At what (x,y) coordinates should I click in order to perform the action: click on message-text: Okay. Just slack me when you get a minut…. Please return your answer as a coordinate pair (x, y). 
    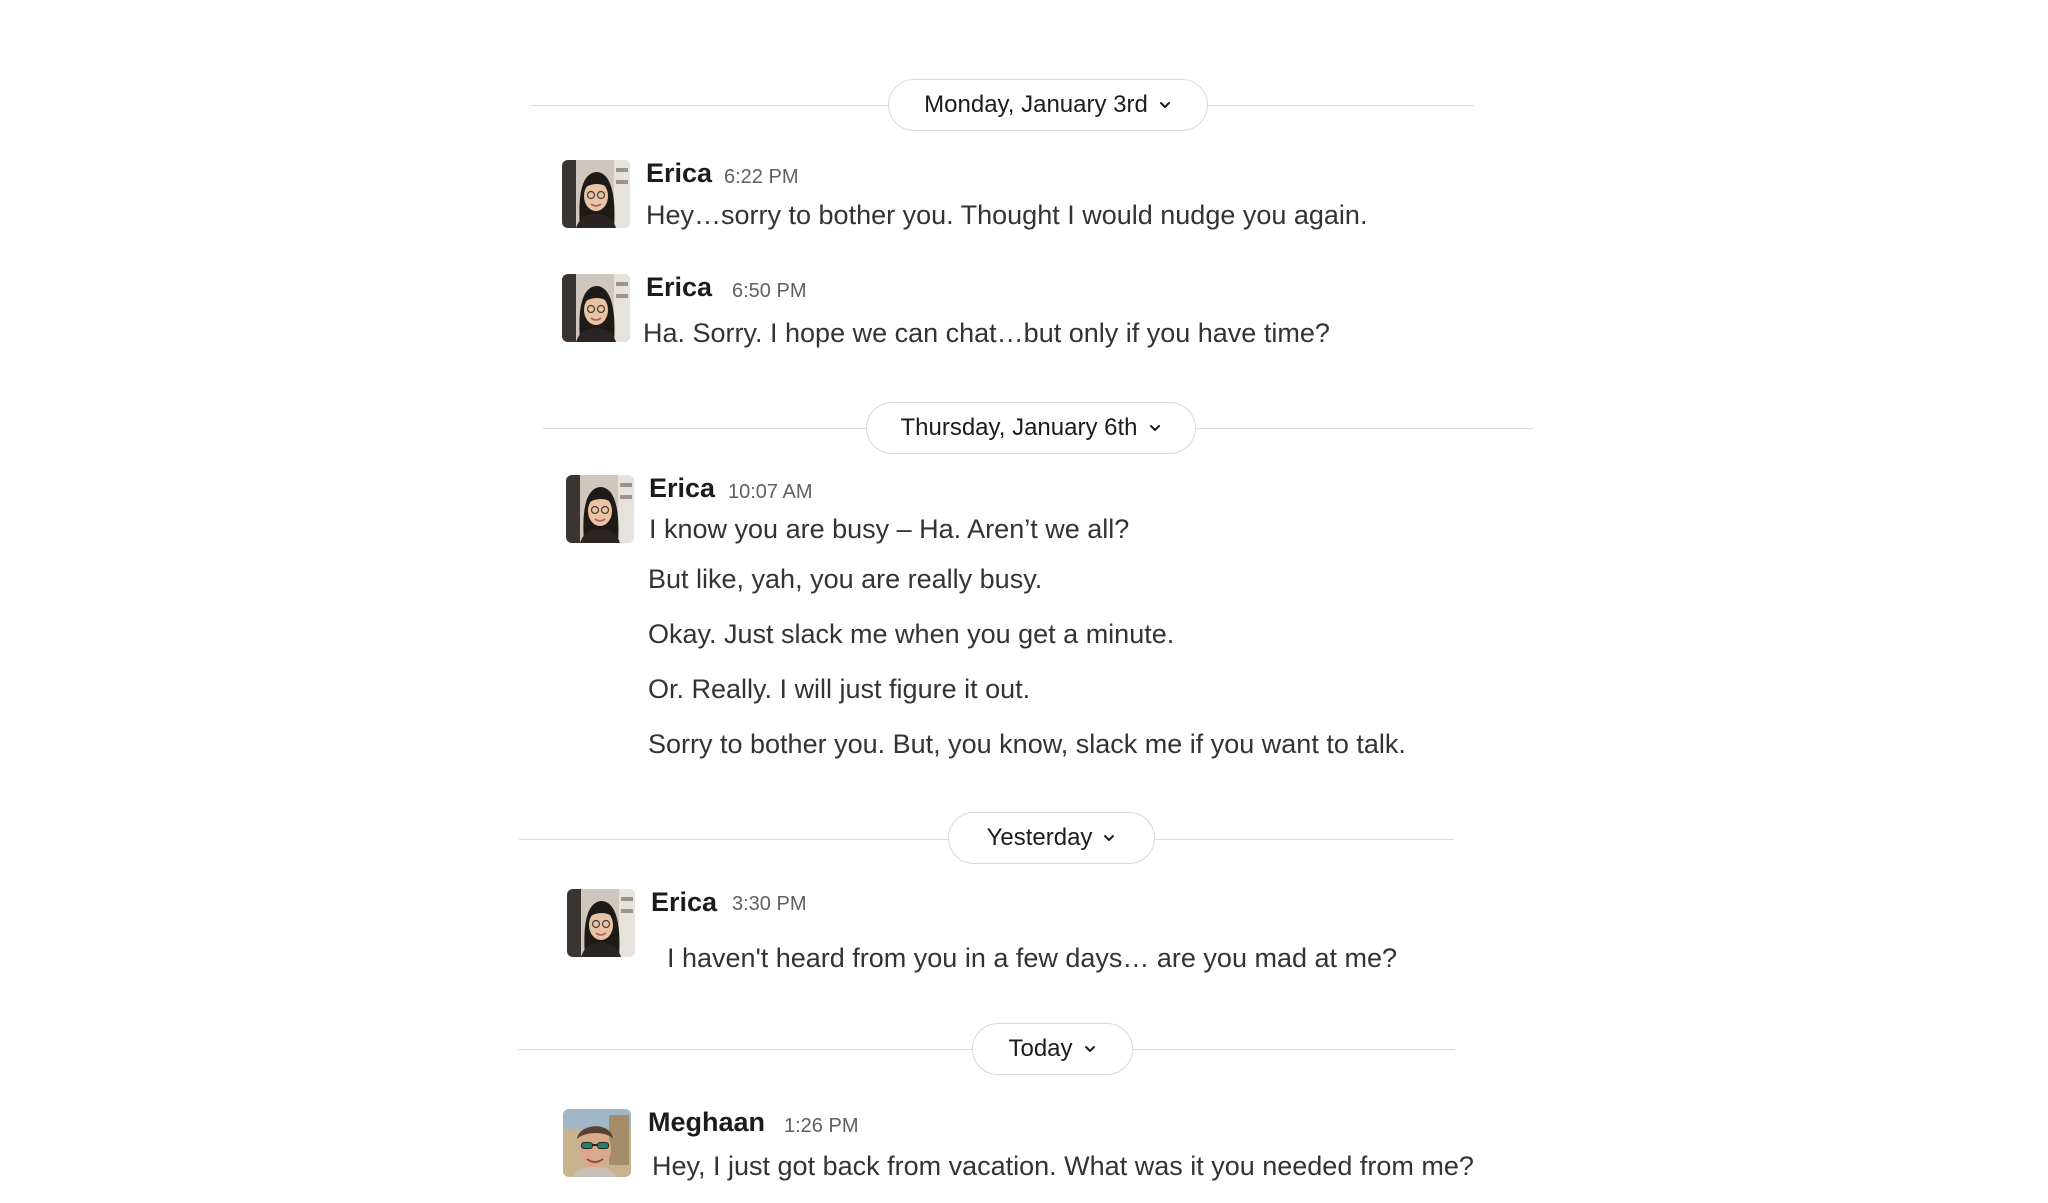
    Looking at the image, I should click on (911, 634).